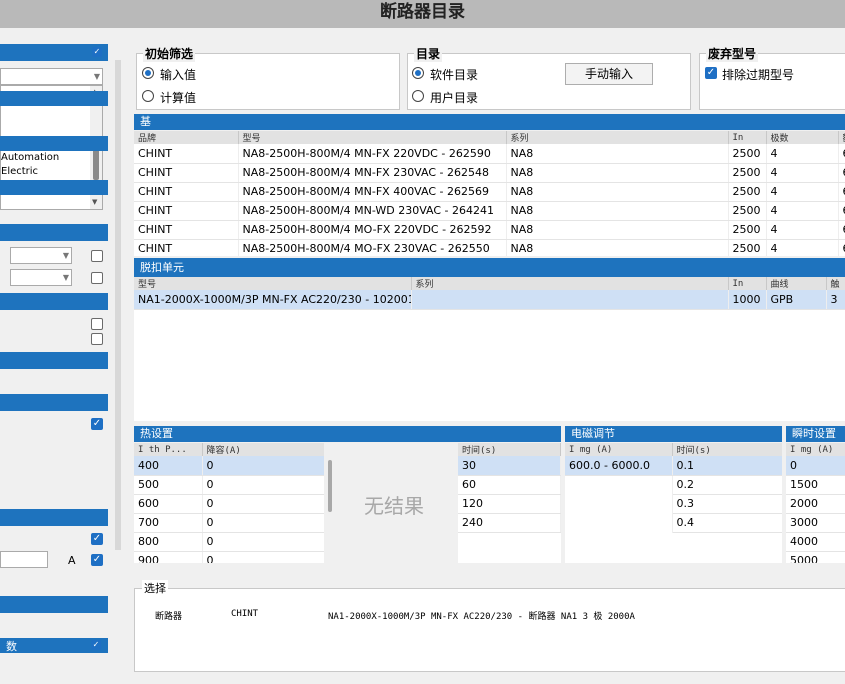  Describe the element at coordinates (796, 283) in the screenshot. I see `col-curve: 曲线` at that location.